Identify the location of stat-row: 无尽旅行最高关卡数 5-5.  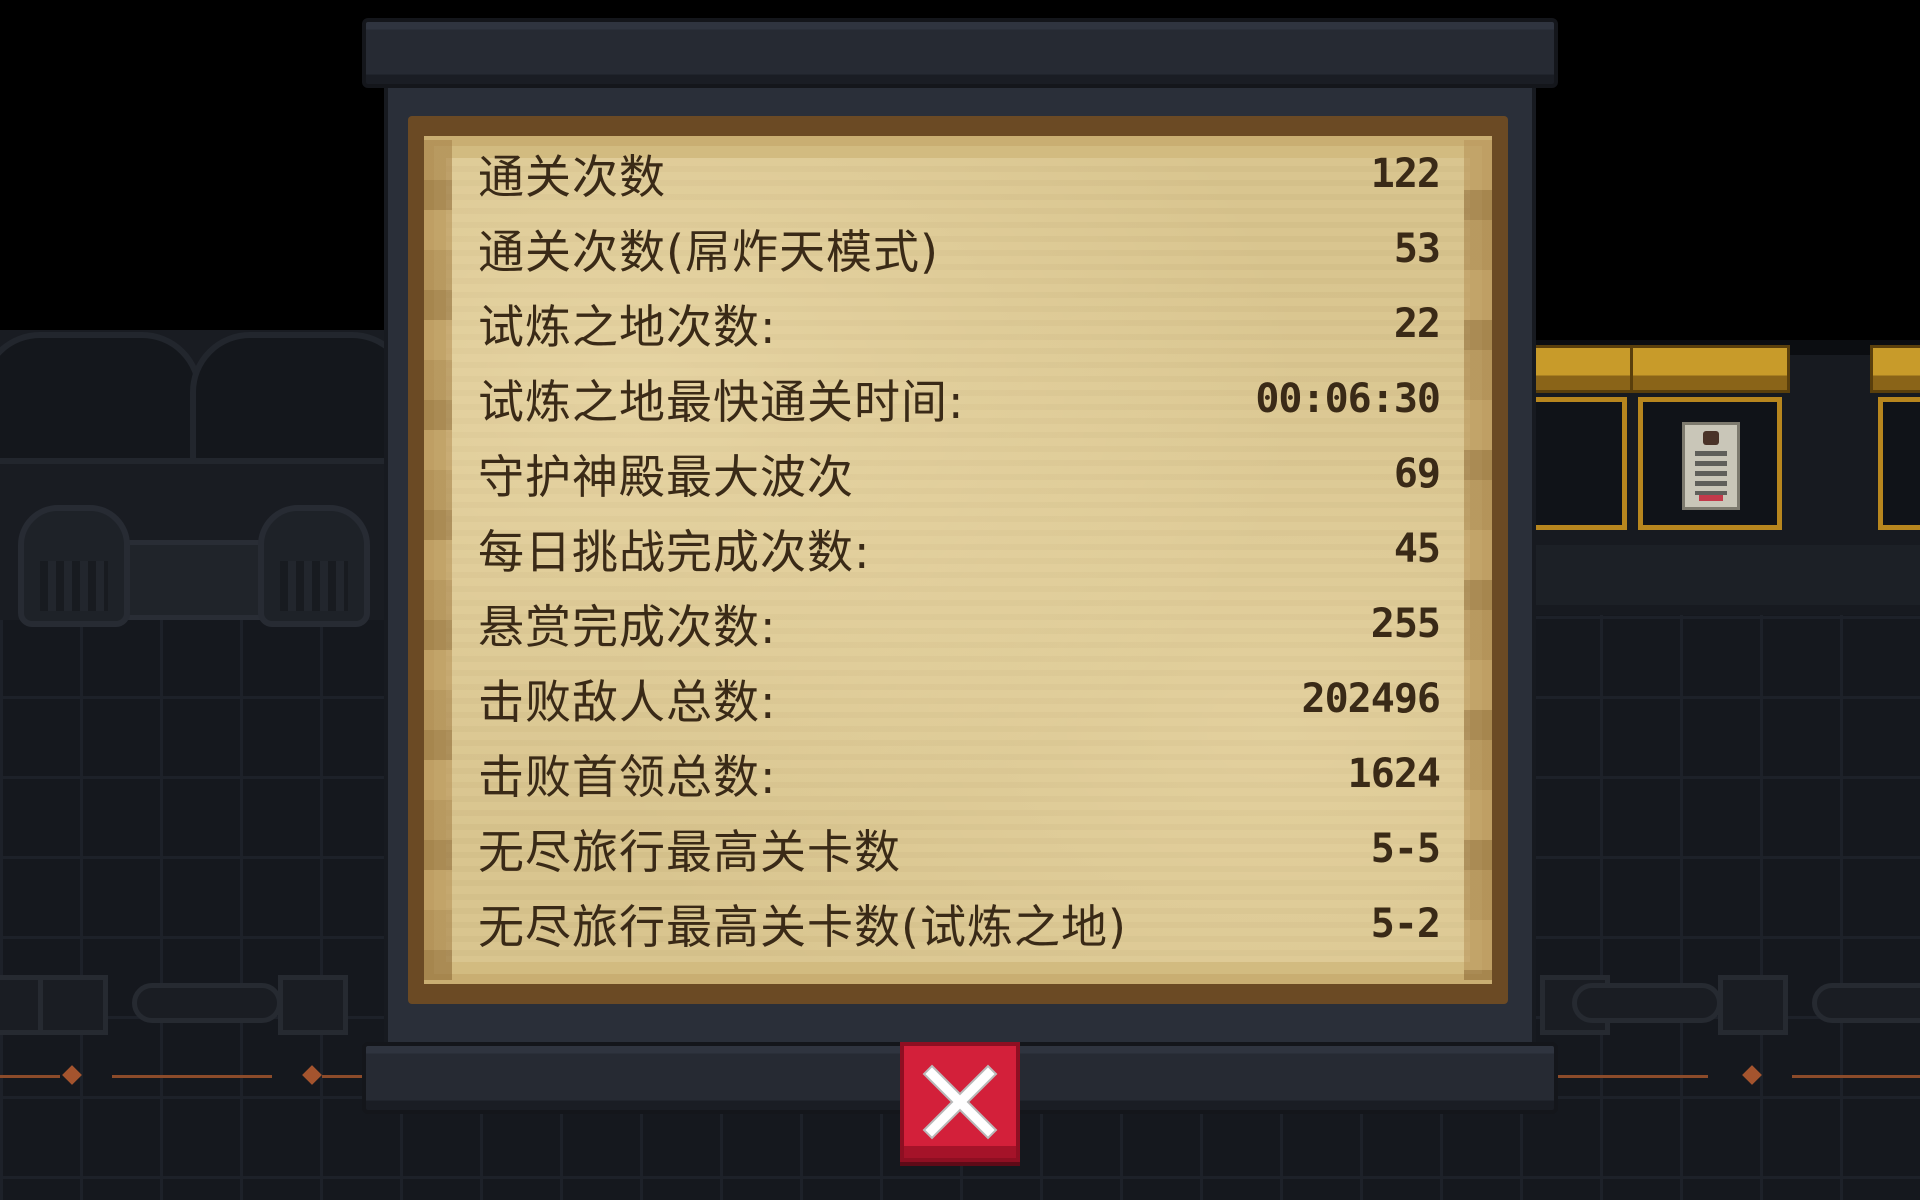
(959, 848).